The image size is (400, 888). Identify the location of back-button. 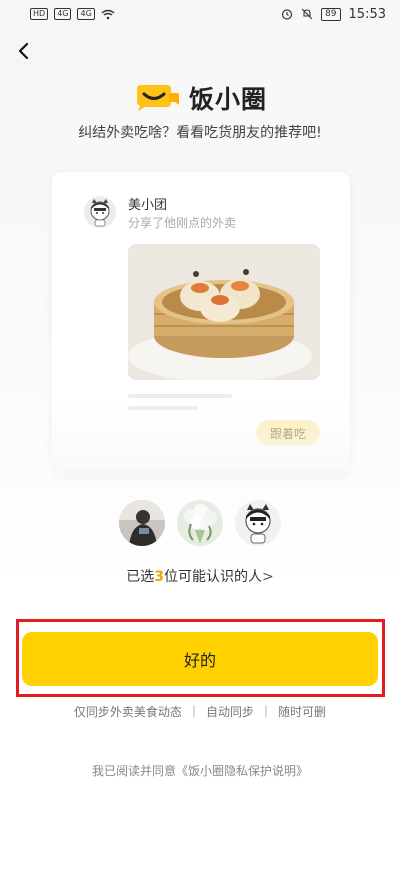
(23, 51).